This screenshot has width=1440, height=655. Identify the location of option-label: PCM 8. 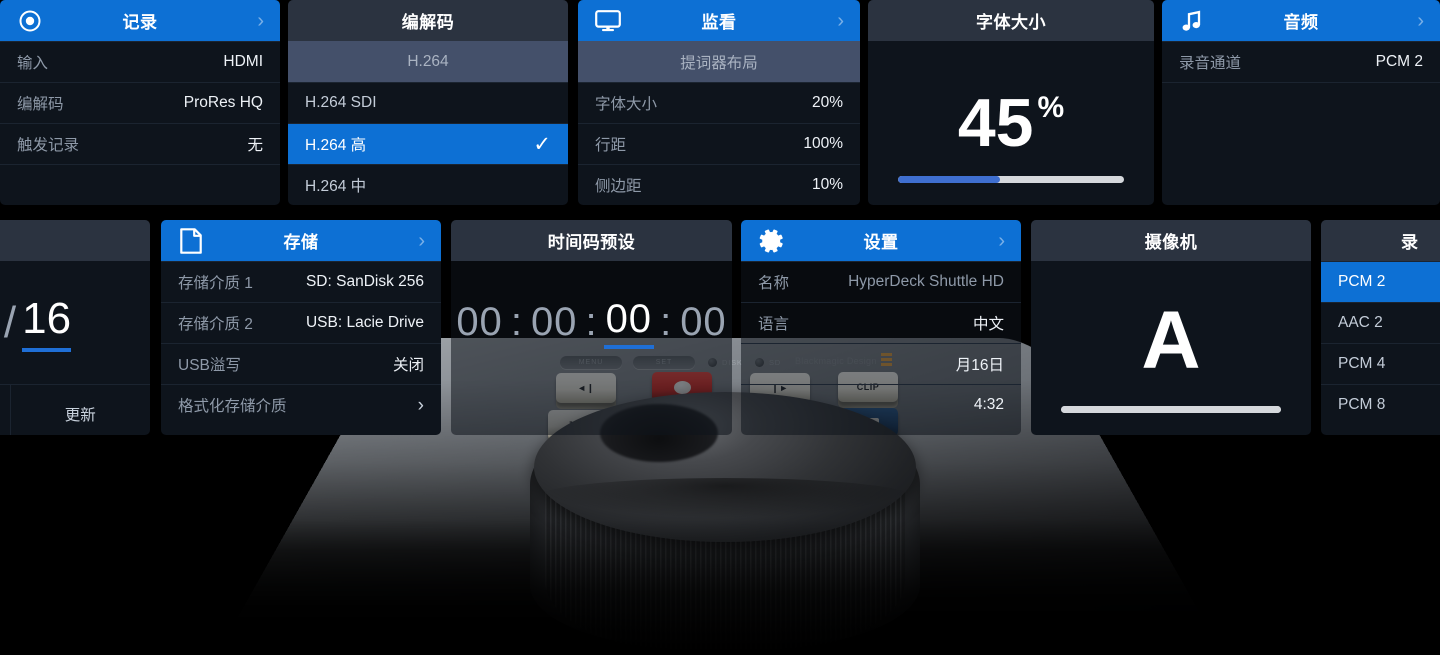
(1362, 404).